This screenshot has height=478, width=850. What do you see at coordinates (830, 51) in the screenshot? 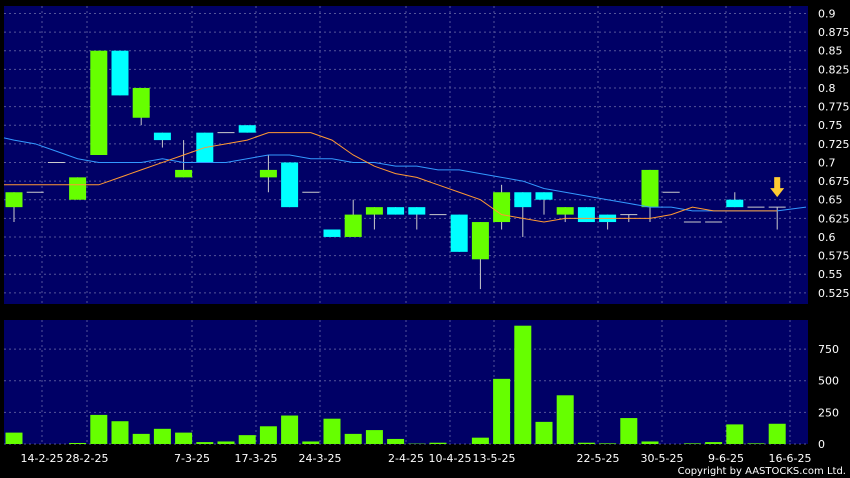
I see `price-tick-label: 0.85` at bounding box center [830, 51].